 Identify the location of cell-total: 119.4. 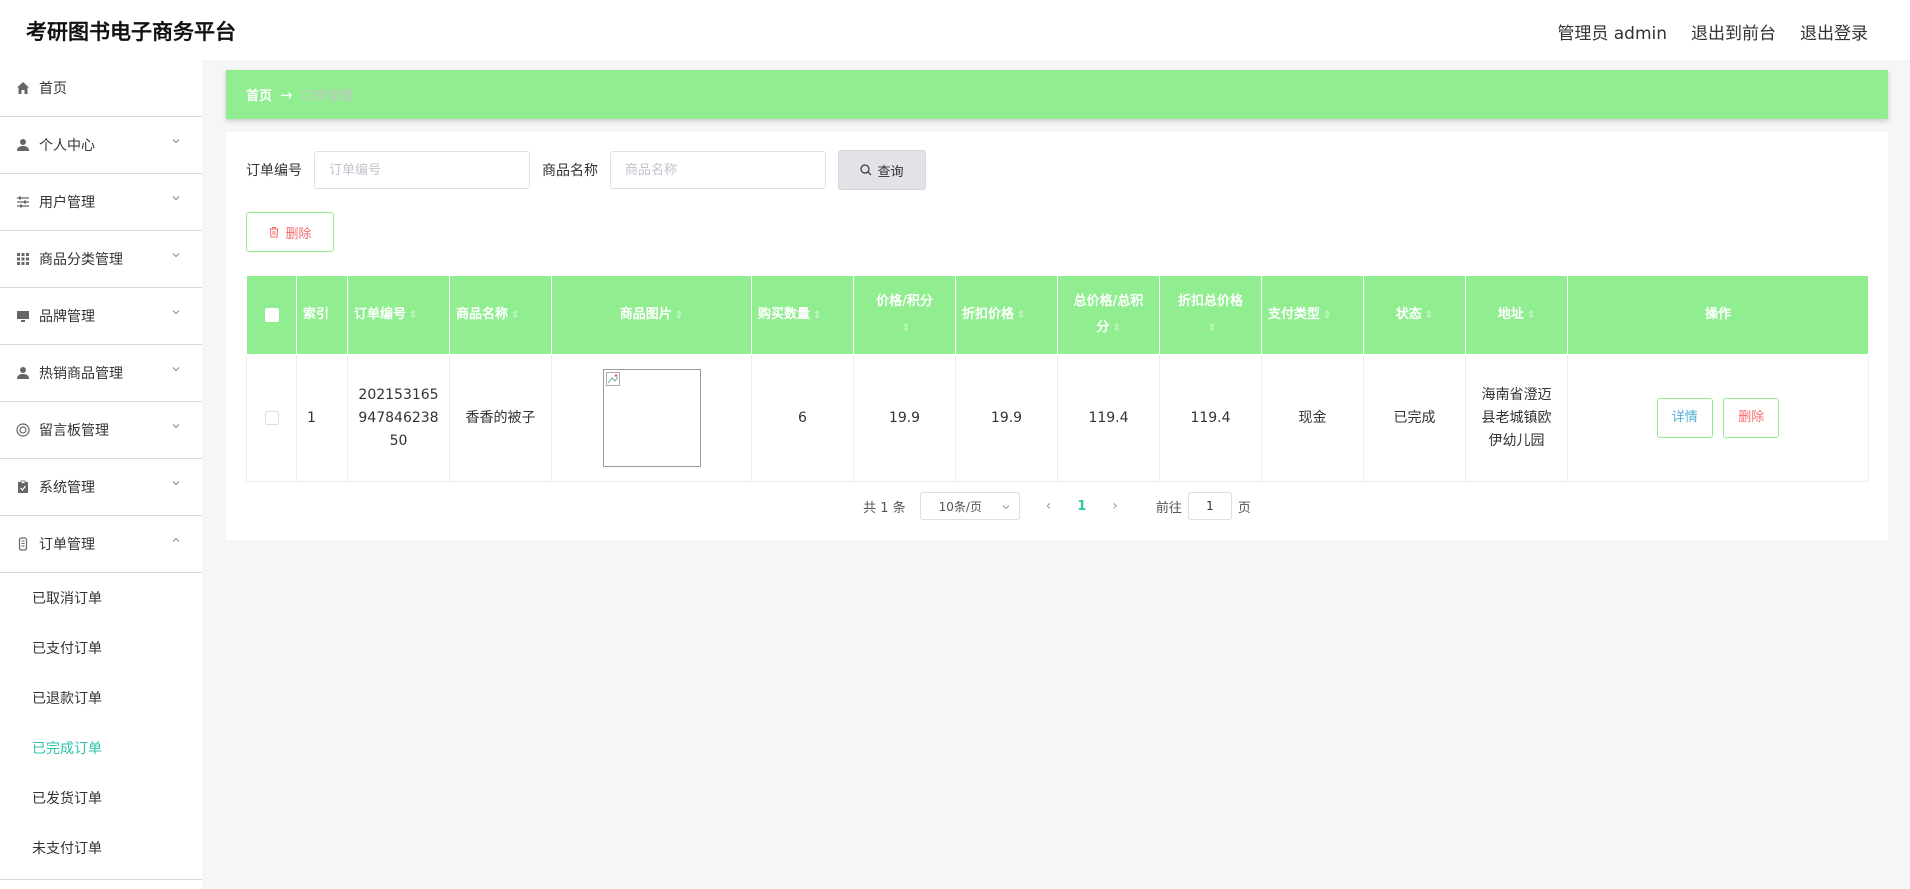
(1108, 418).